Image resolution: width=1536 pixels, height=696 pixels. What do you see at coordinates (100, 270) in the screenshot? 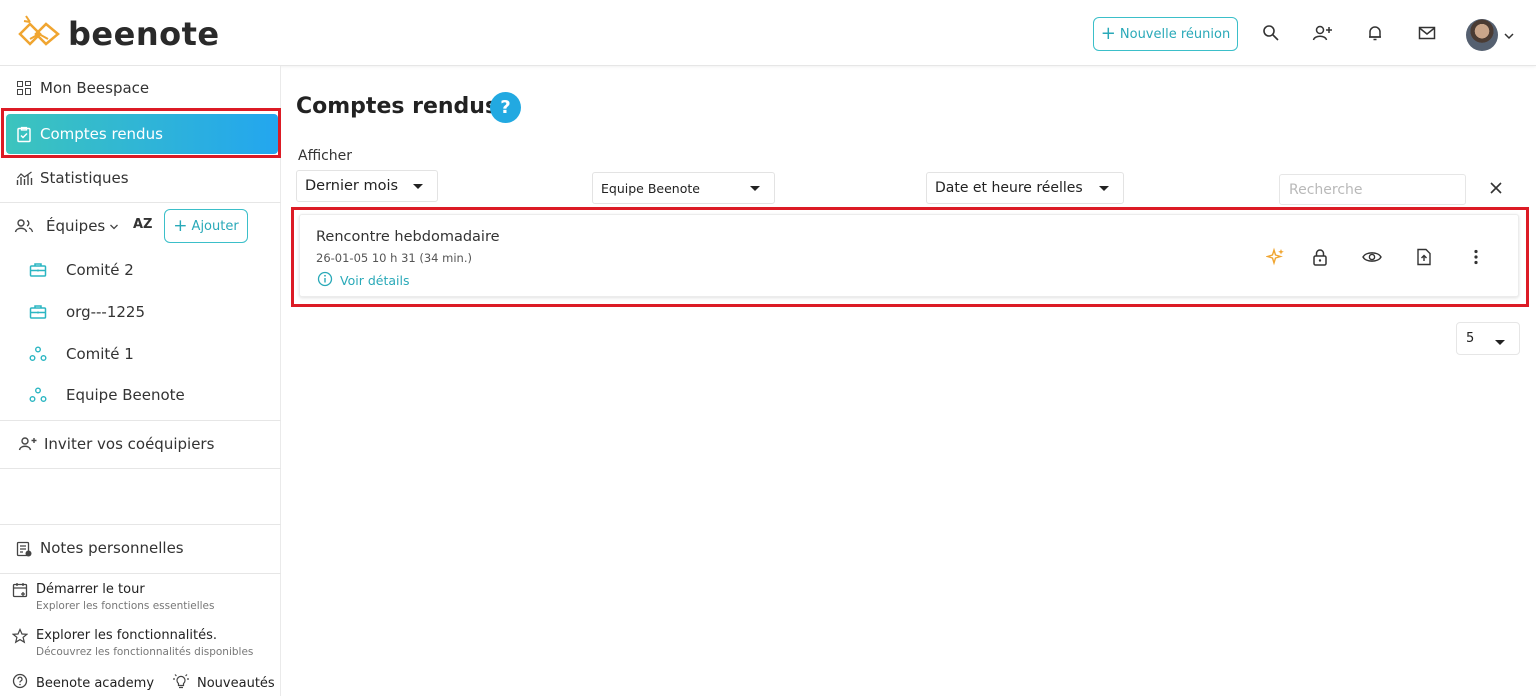
I see `team-label: Comité 2` at bounding box center [100, 270].